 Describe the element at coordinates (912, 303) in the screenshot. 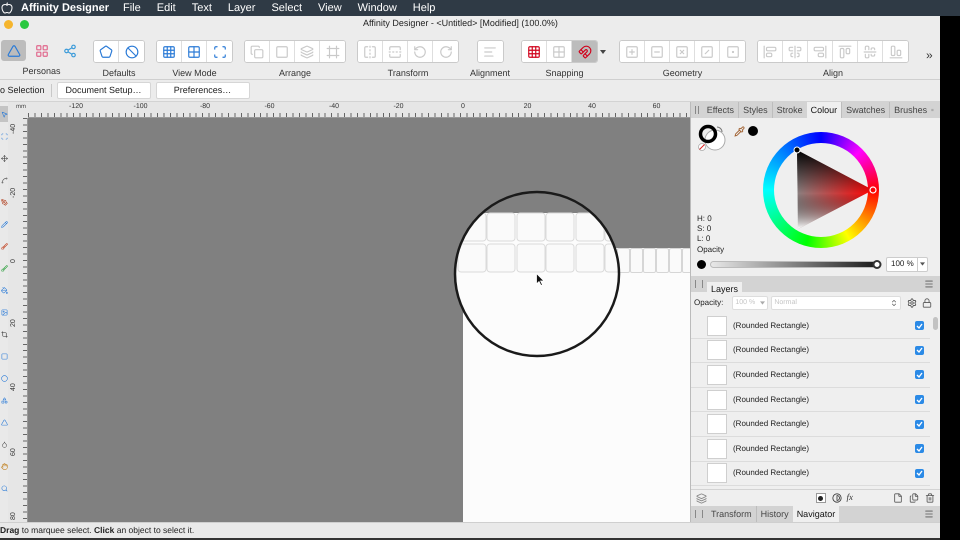

I see `settings-icon` at that location.